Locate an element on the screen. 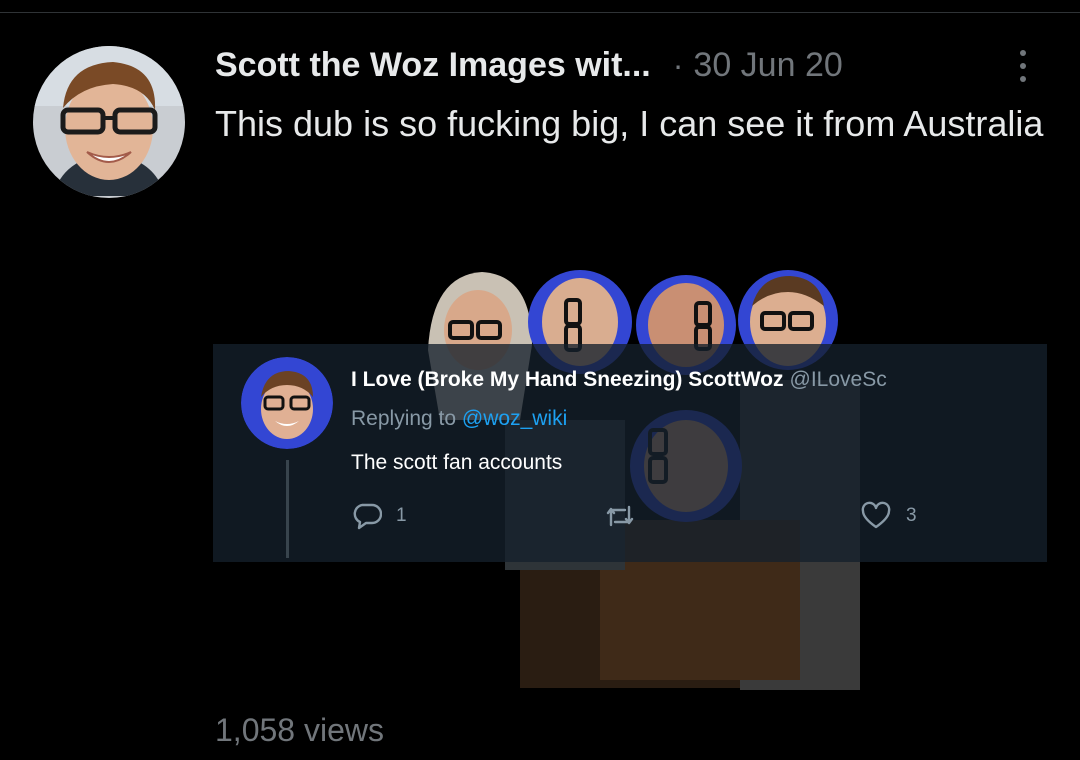  thread-line is located at coordinates (287, 509).